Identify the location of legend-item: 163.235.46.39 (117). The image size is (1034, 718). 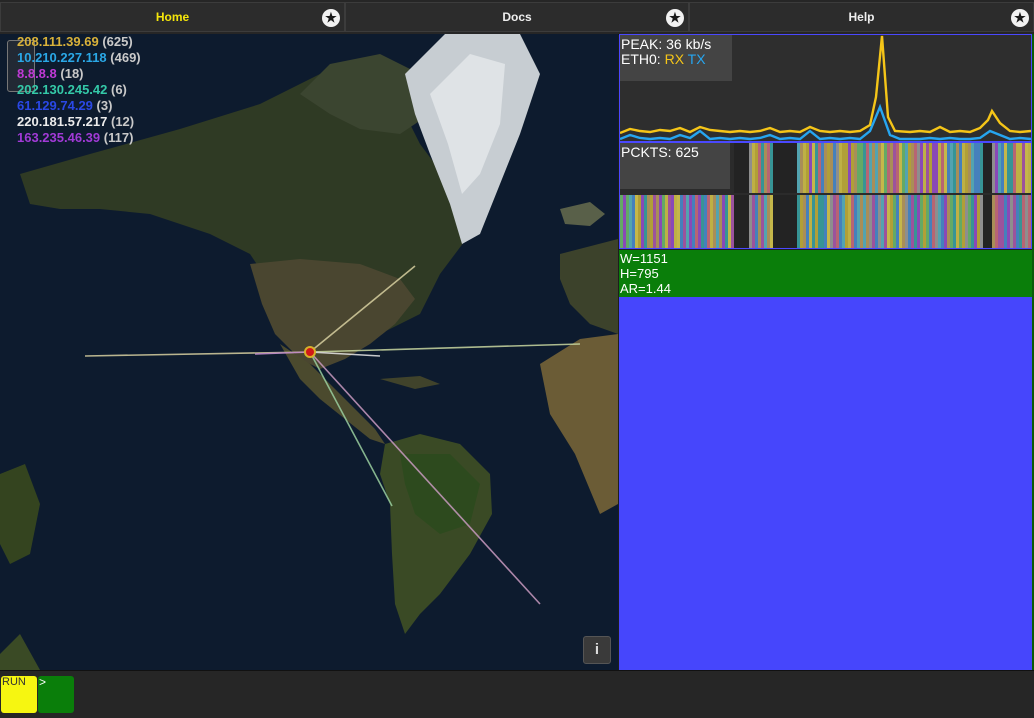
(79, 138).